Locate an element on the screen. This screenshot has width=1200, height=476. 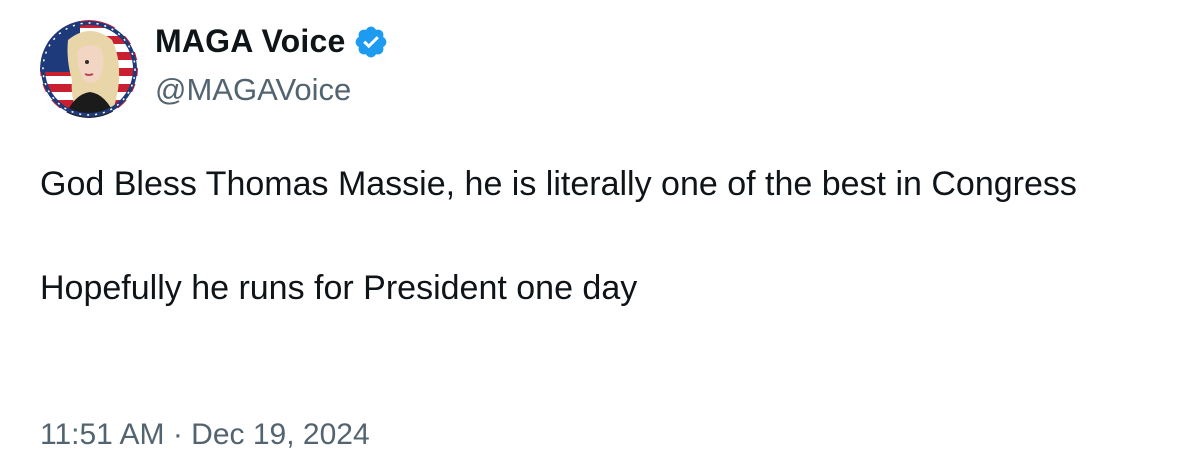
author-handle: @MAGAVoice is located at coordinates (253, 90).